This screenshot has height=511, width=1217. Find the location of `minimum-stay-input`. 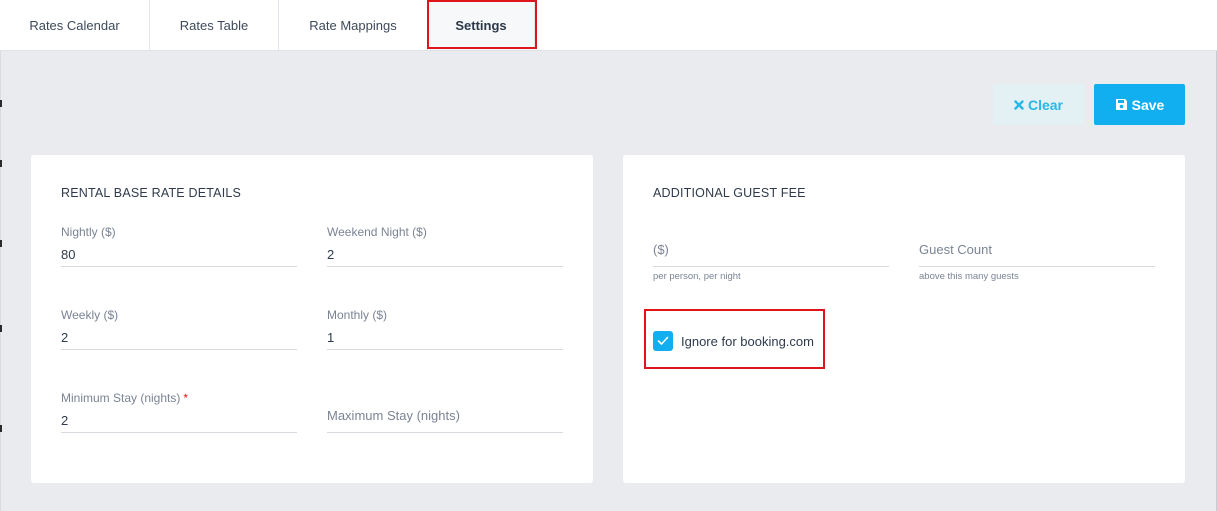

minimum-stay-input is located at coordinates (179, 420).